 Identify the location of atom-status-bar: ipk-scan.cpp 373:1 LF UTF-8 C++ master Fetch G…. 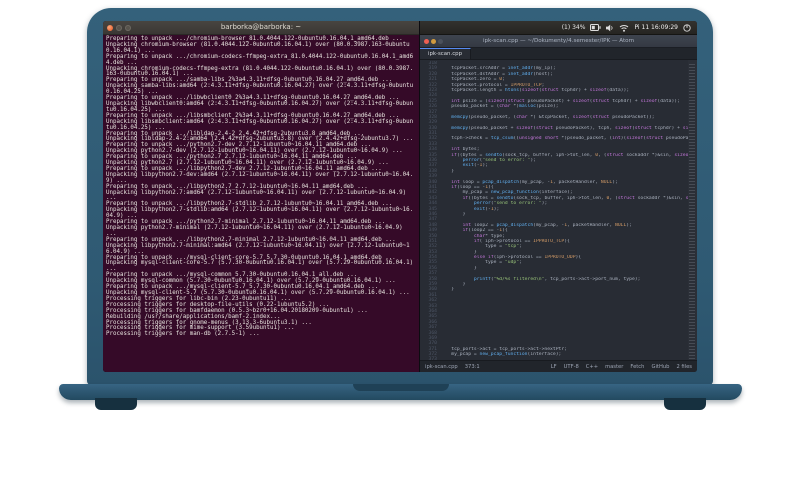
(558, 366).